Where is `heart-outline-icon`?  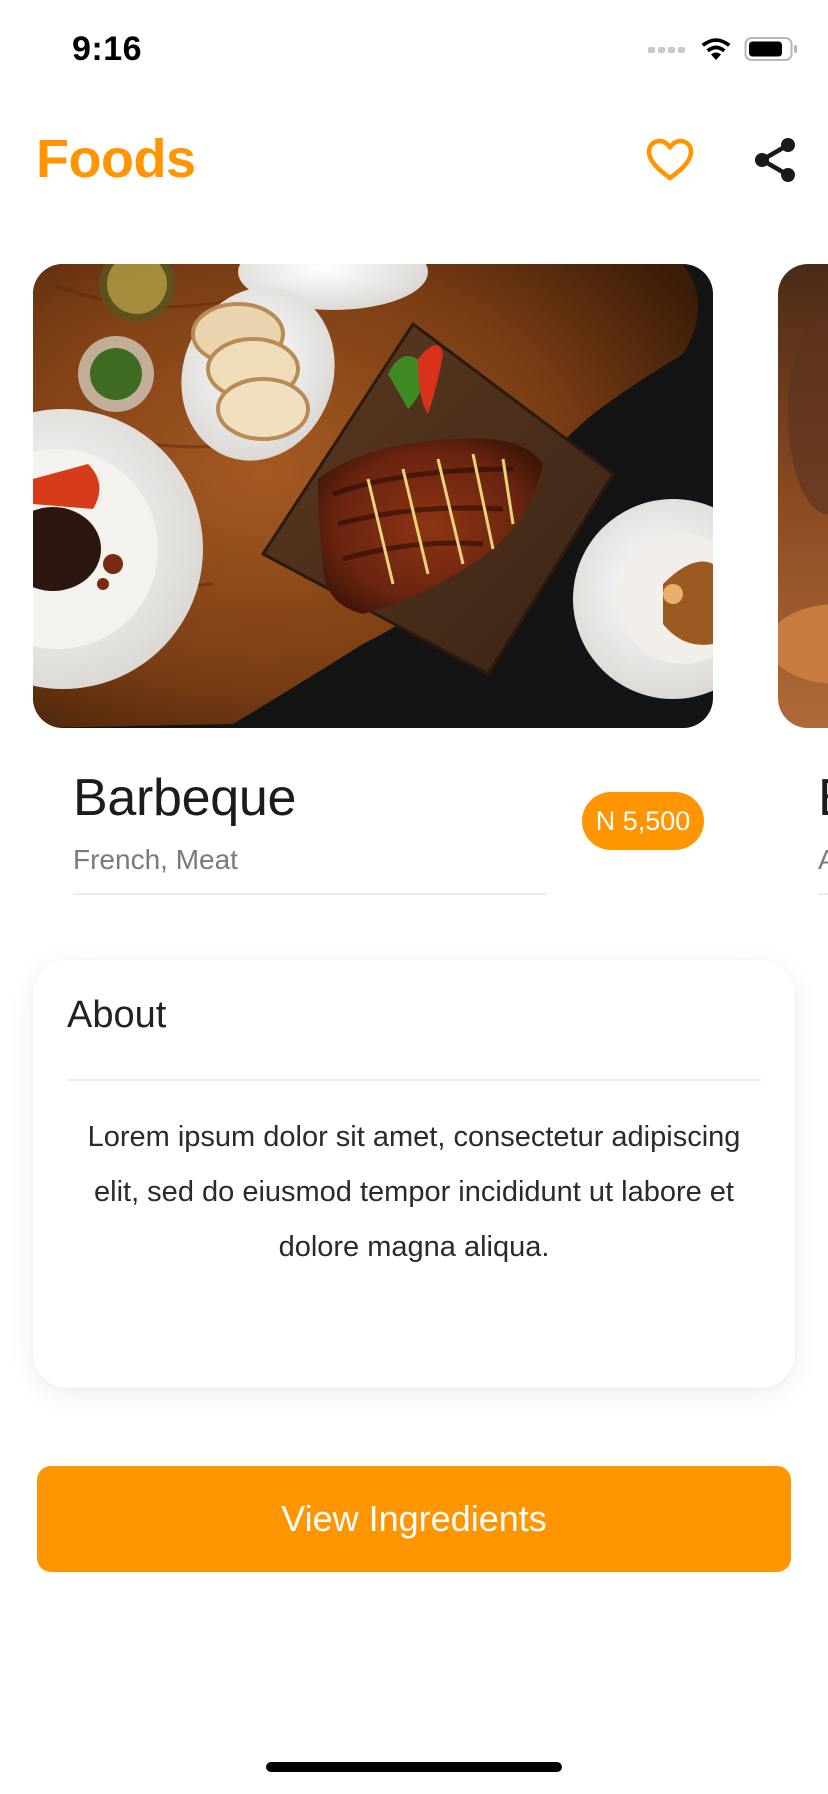
heart-outline-icon is located at coordinates (670, 162).